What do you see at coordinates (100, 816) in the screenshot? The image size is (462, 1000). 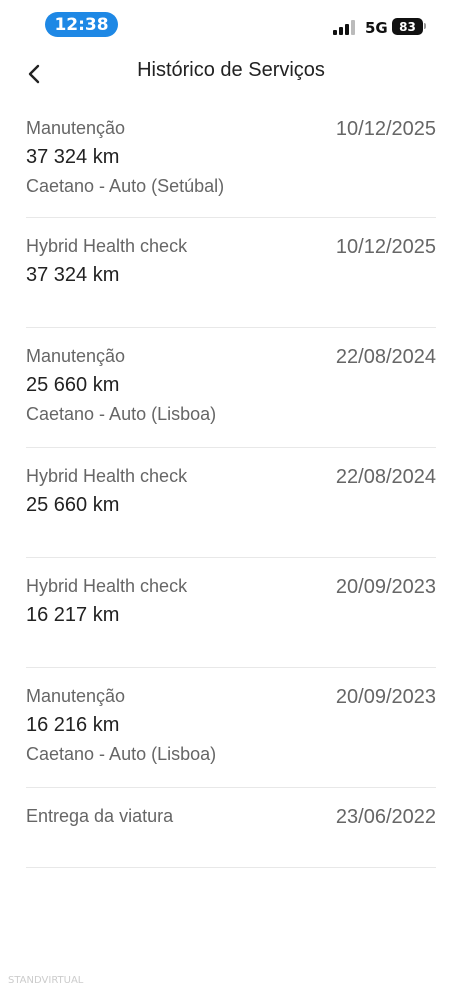 I see `service-type: Entrega da viatura` at bounding box center [100, 816].